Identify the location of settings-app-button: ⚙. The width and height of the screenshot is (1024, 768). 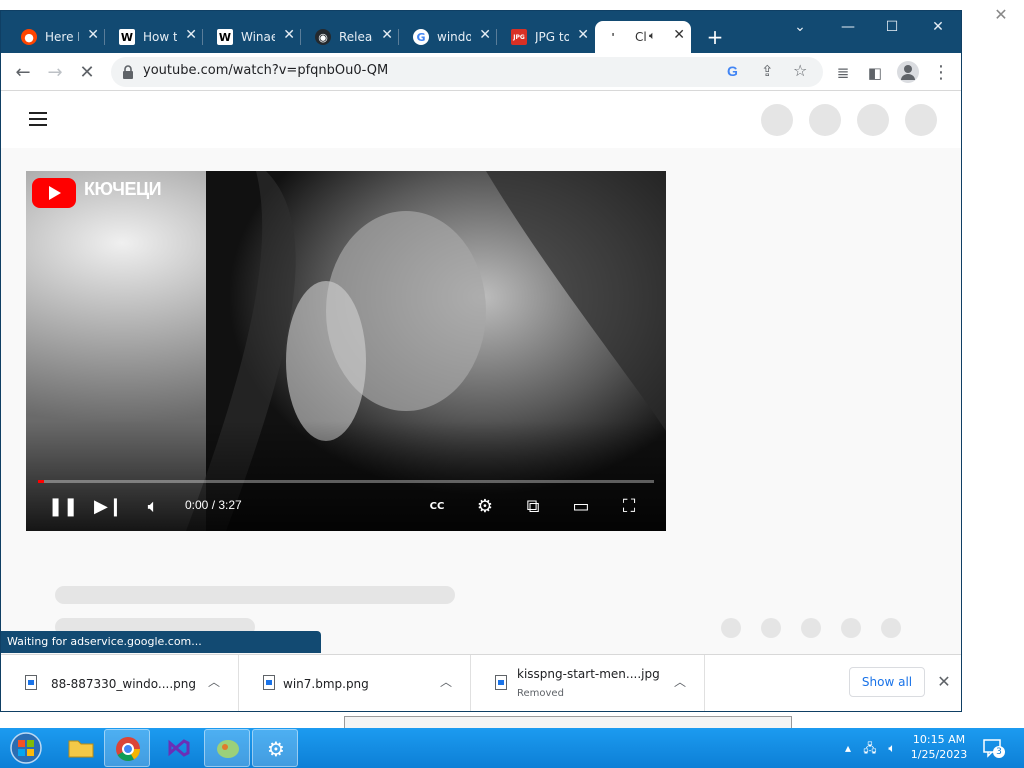
(275, 748).